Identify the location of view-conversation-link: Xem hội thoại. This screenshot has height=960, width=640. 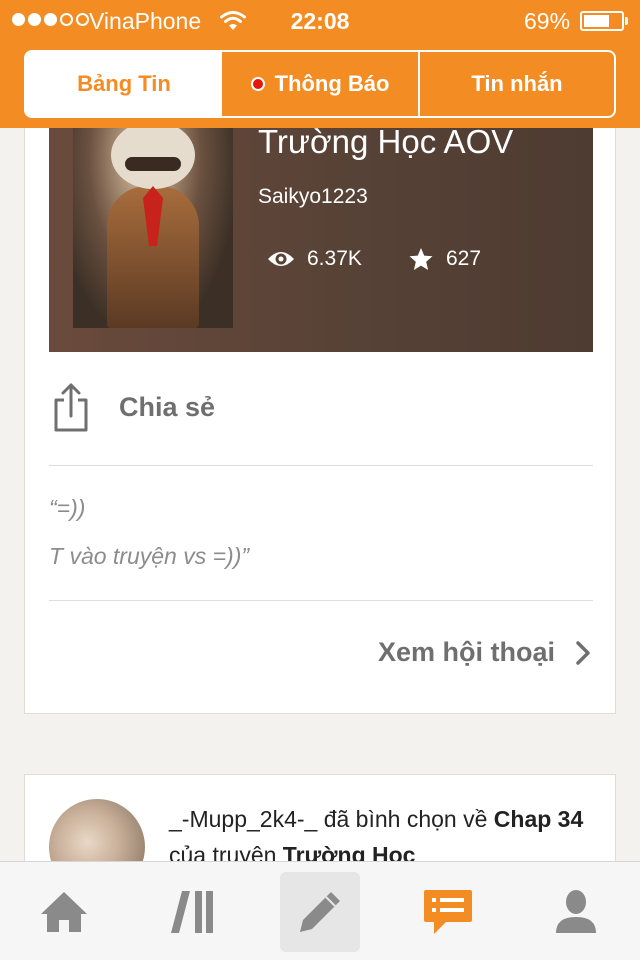
(484, 652).